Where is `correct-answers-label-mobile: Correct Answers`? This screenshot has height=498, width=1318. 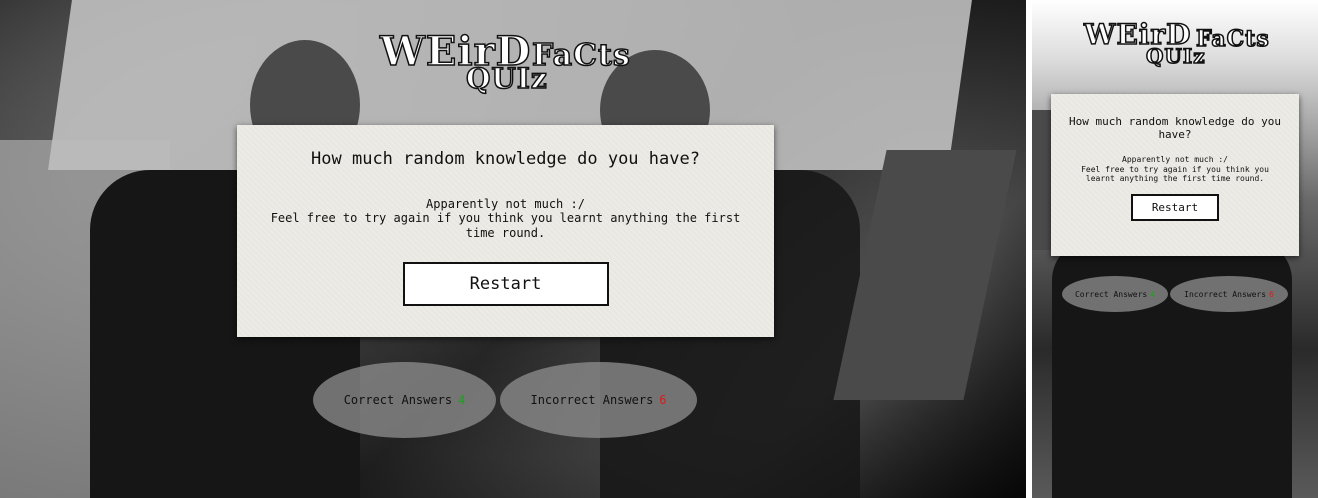
correct-answers-label-mobile: Correct Answers is located at coordinates (1111, 294).